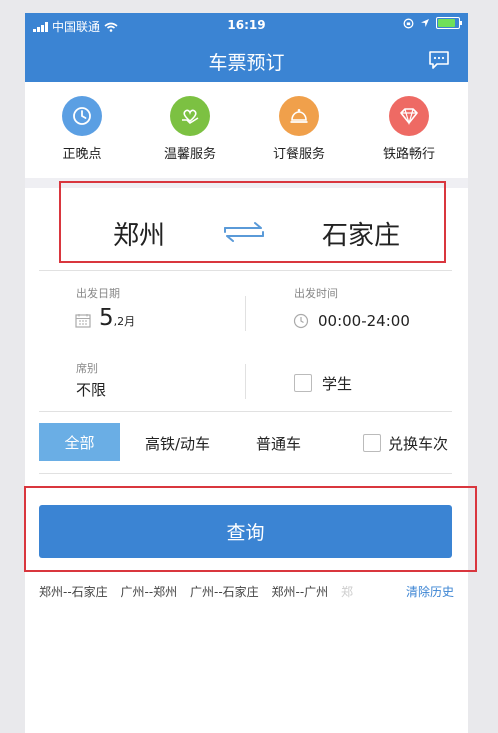 The height and width of the screenshot is (733, 498). I want to click on history-item: 郑州--广州, so click(300, 592).